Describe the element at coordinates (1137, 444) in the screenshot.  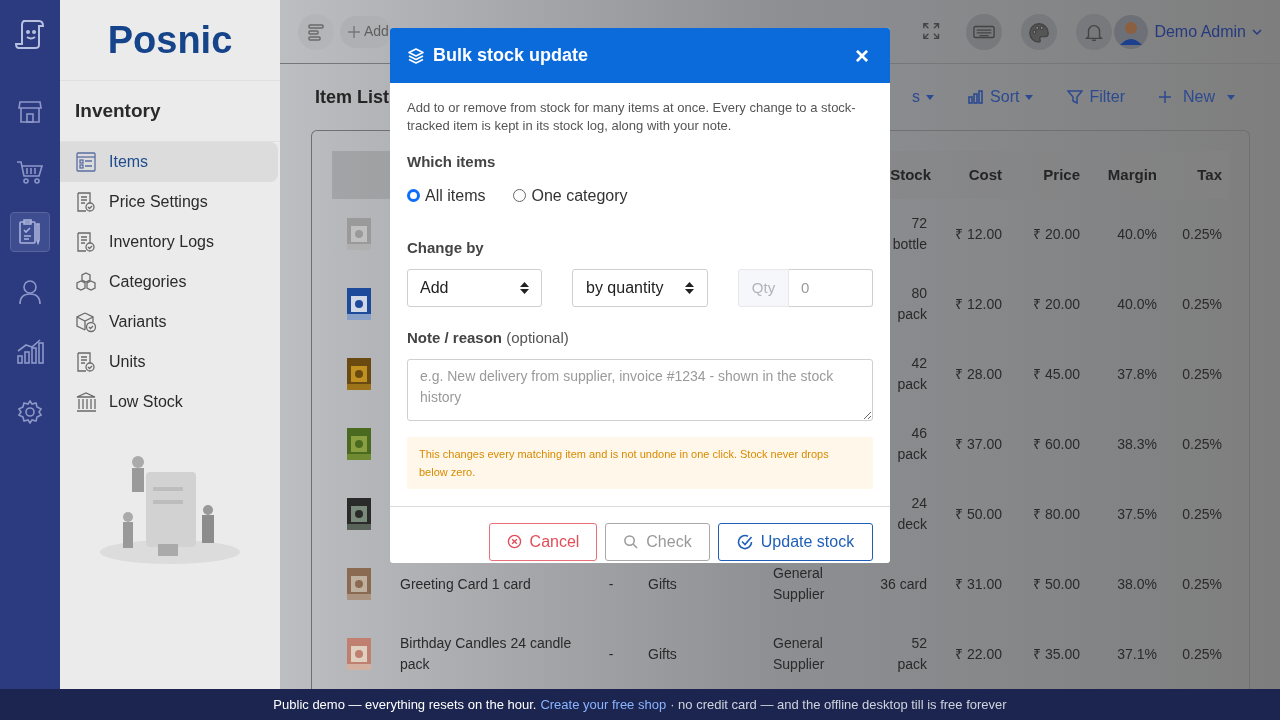
I see `table-cell-text: 38.3%` at that location.